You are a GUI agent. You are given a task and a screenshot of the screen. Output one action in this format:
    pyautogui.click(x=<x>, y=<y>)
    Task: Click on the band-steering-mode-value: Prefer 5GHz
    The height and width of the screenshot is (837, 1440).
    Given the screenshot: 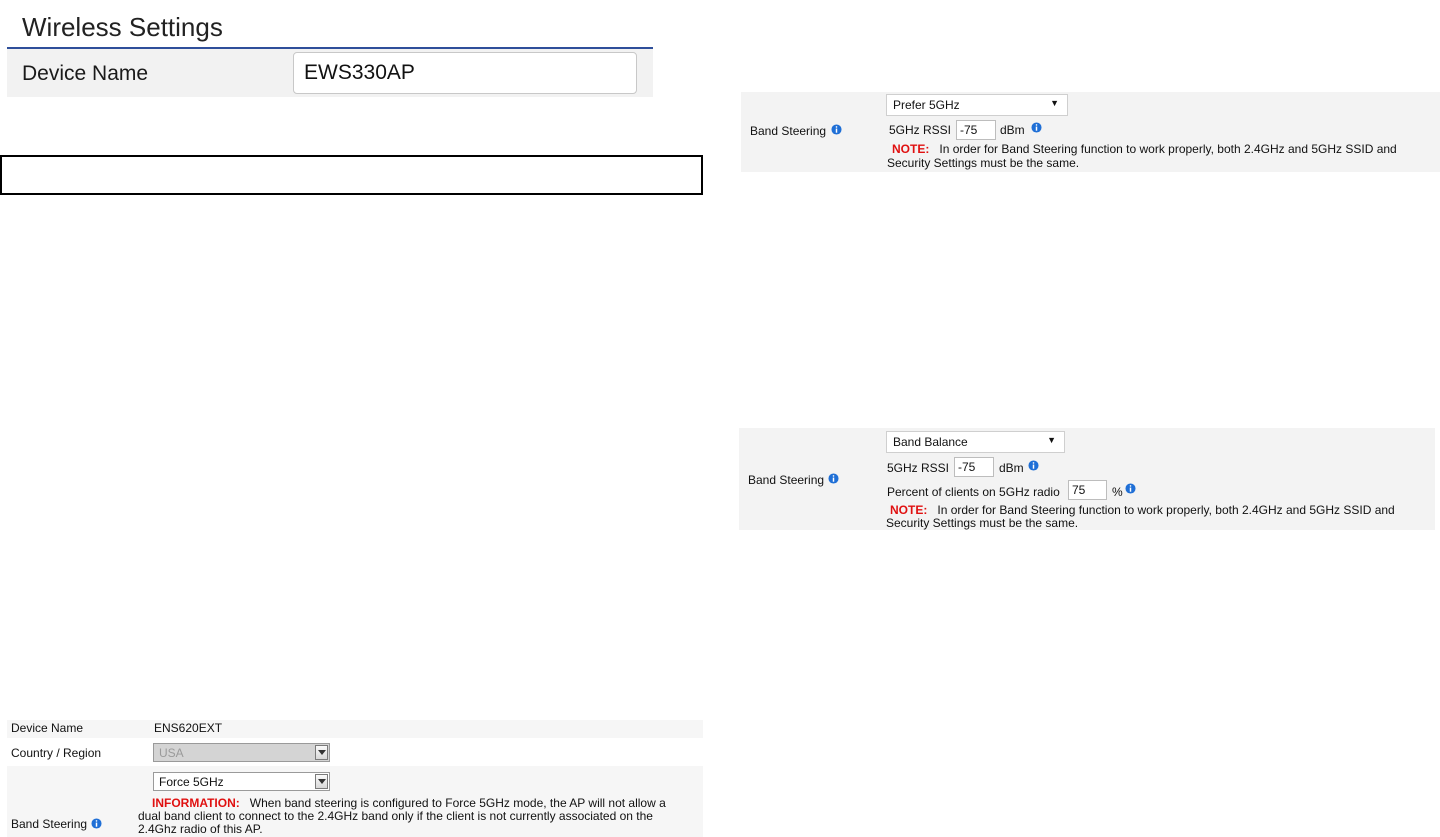 What is the action you would take?
    pyautogui.click(x=926, y=105)
    